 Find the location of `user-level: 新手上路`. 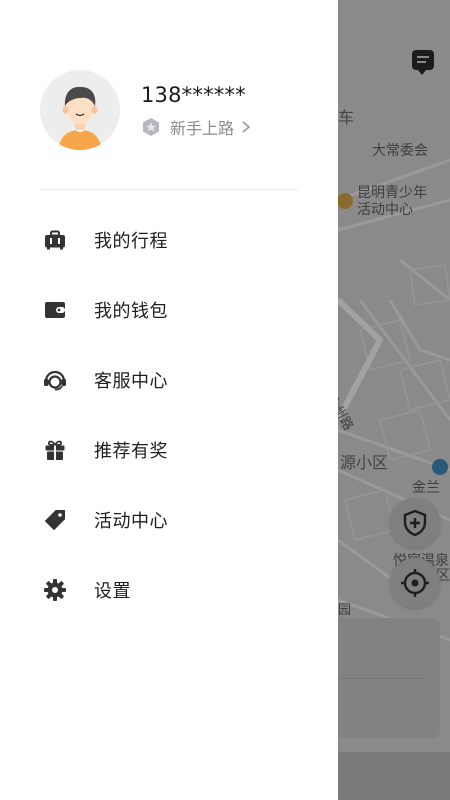

user-level: 新手上路 is located at coordinates (196, 127).